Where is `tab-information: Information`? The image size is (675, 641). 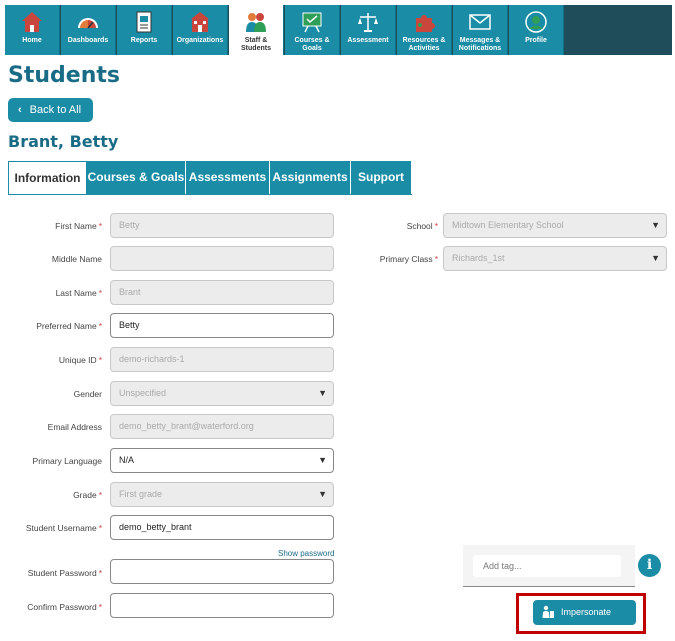
tab-information: Information is located at coordinates (47, 178).